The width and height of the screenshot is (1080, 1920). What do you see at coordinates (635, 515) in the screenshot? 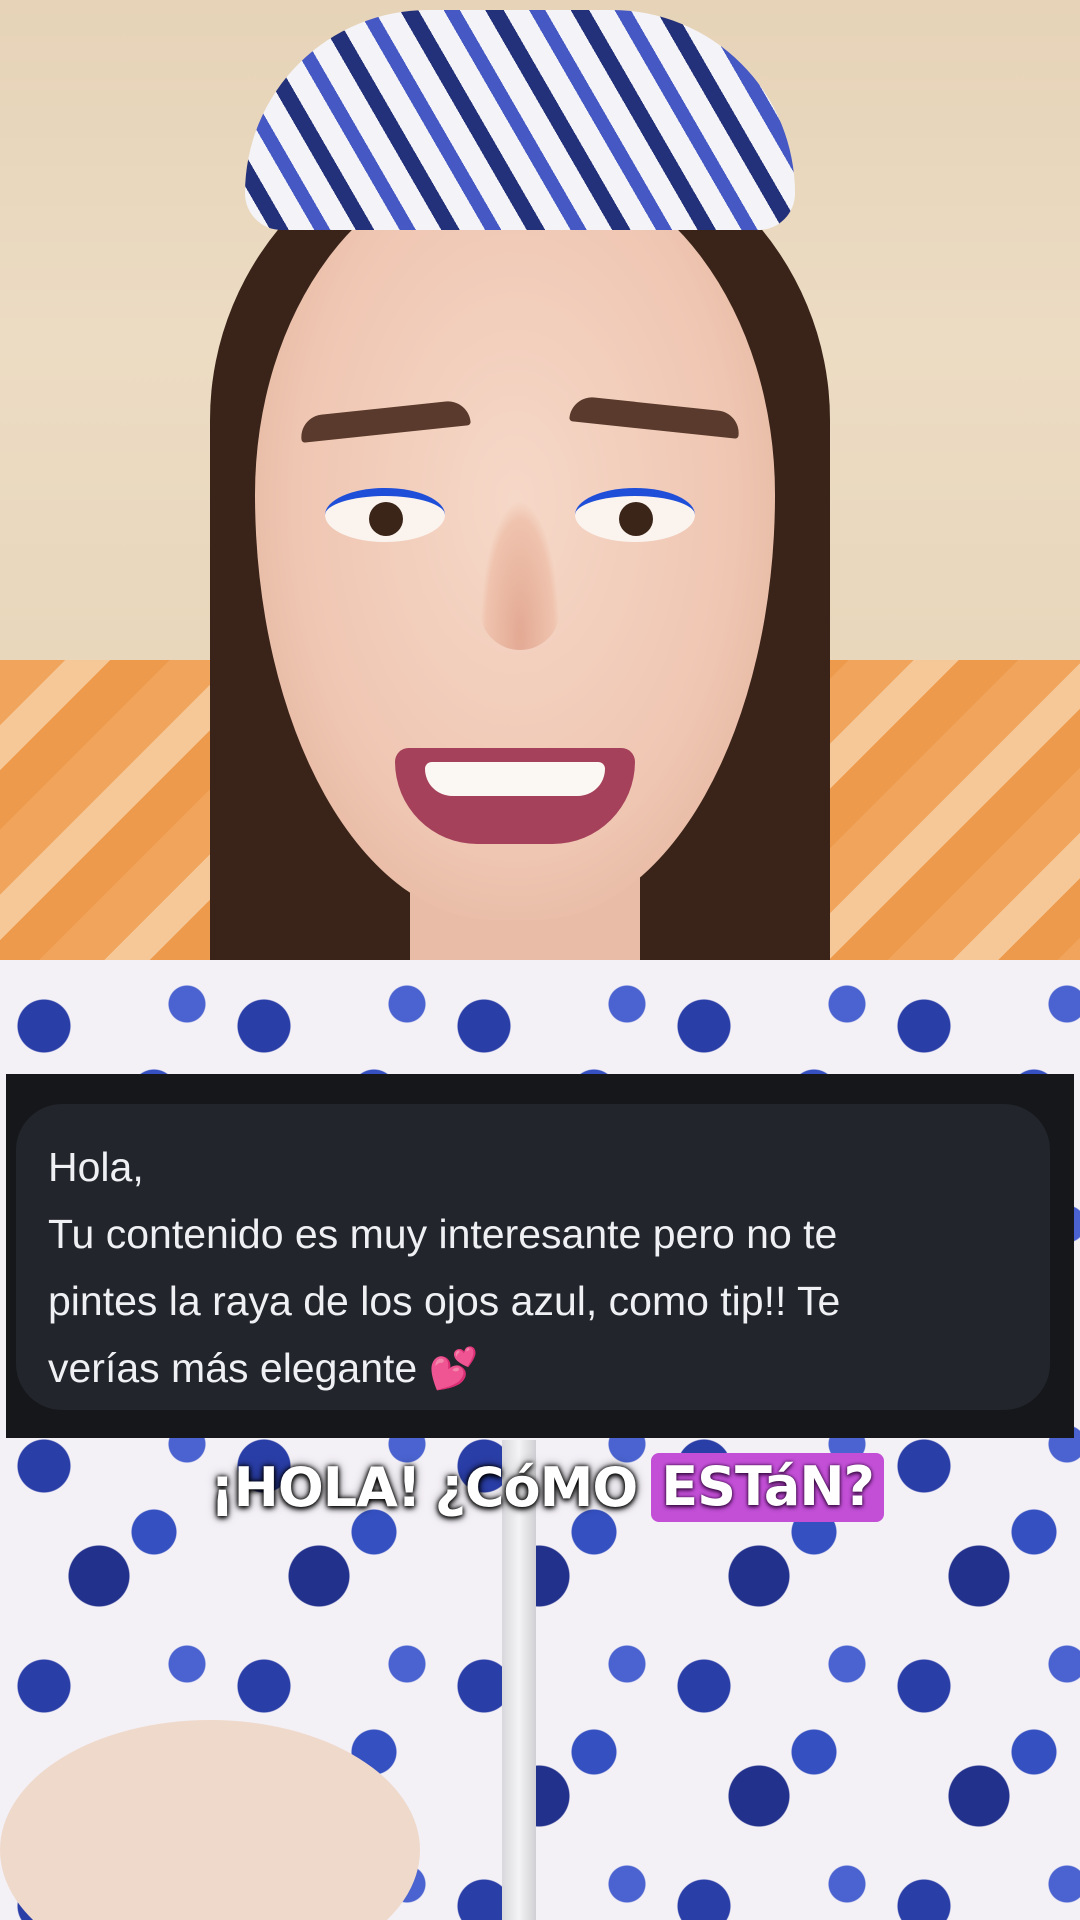
I see `right-eye` at bounding box center [635, 515].